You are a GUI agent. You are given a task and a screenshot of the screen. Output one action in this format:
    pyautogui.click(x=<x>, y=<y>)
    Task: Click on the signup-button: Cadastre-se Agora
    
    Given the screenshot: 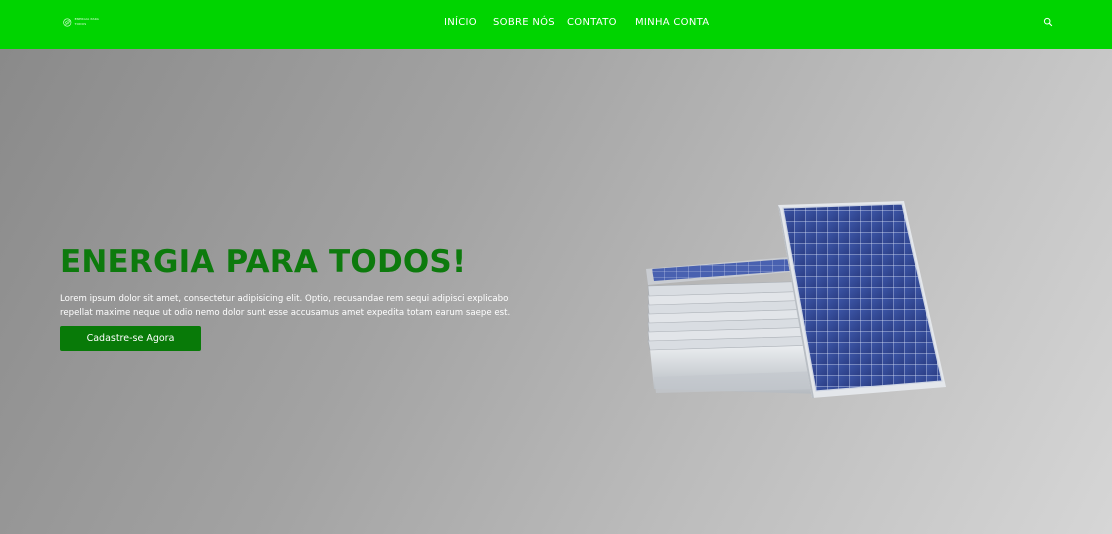 What is the action you would take?
    pyautogui.click(x=130, y=338)
    